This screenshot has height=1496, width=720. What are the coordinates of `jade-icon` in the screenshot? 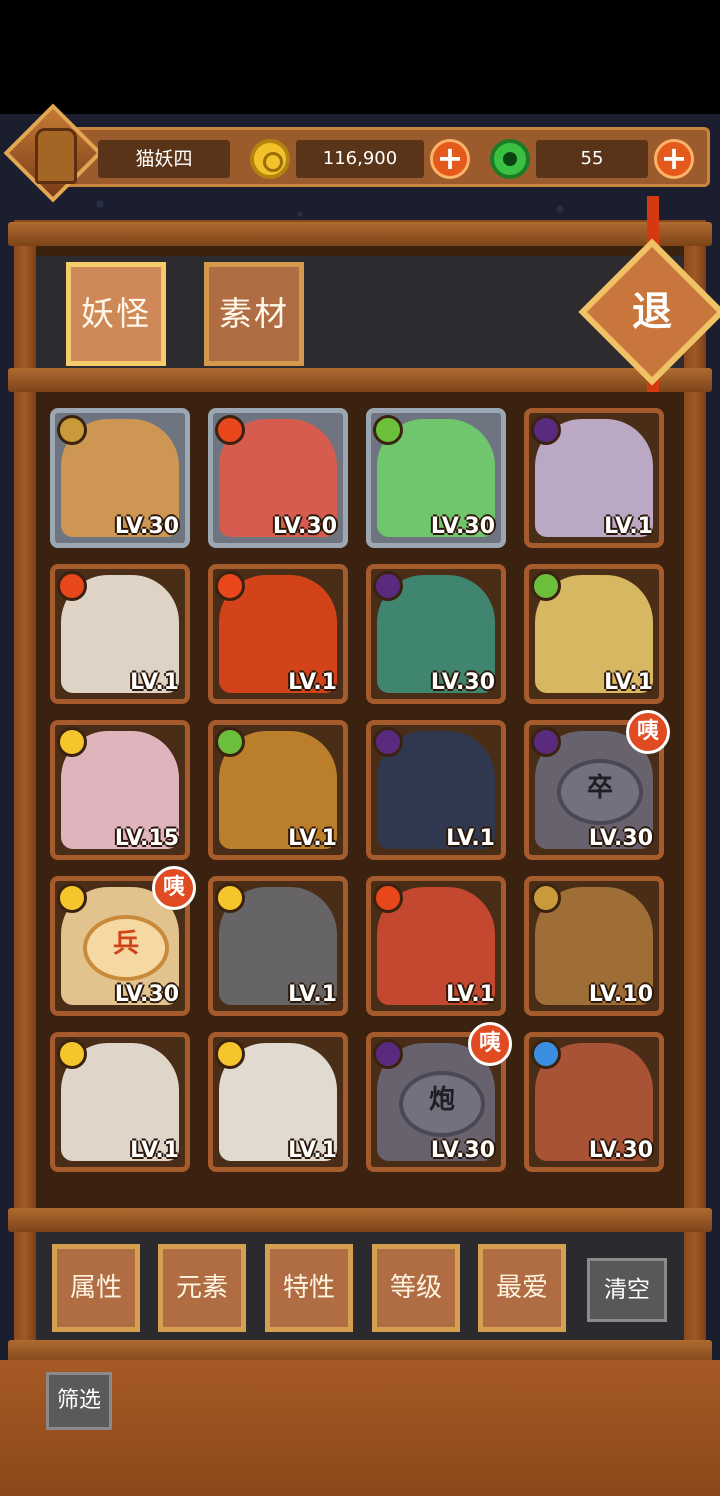 It's located at (510, 159).